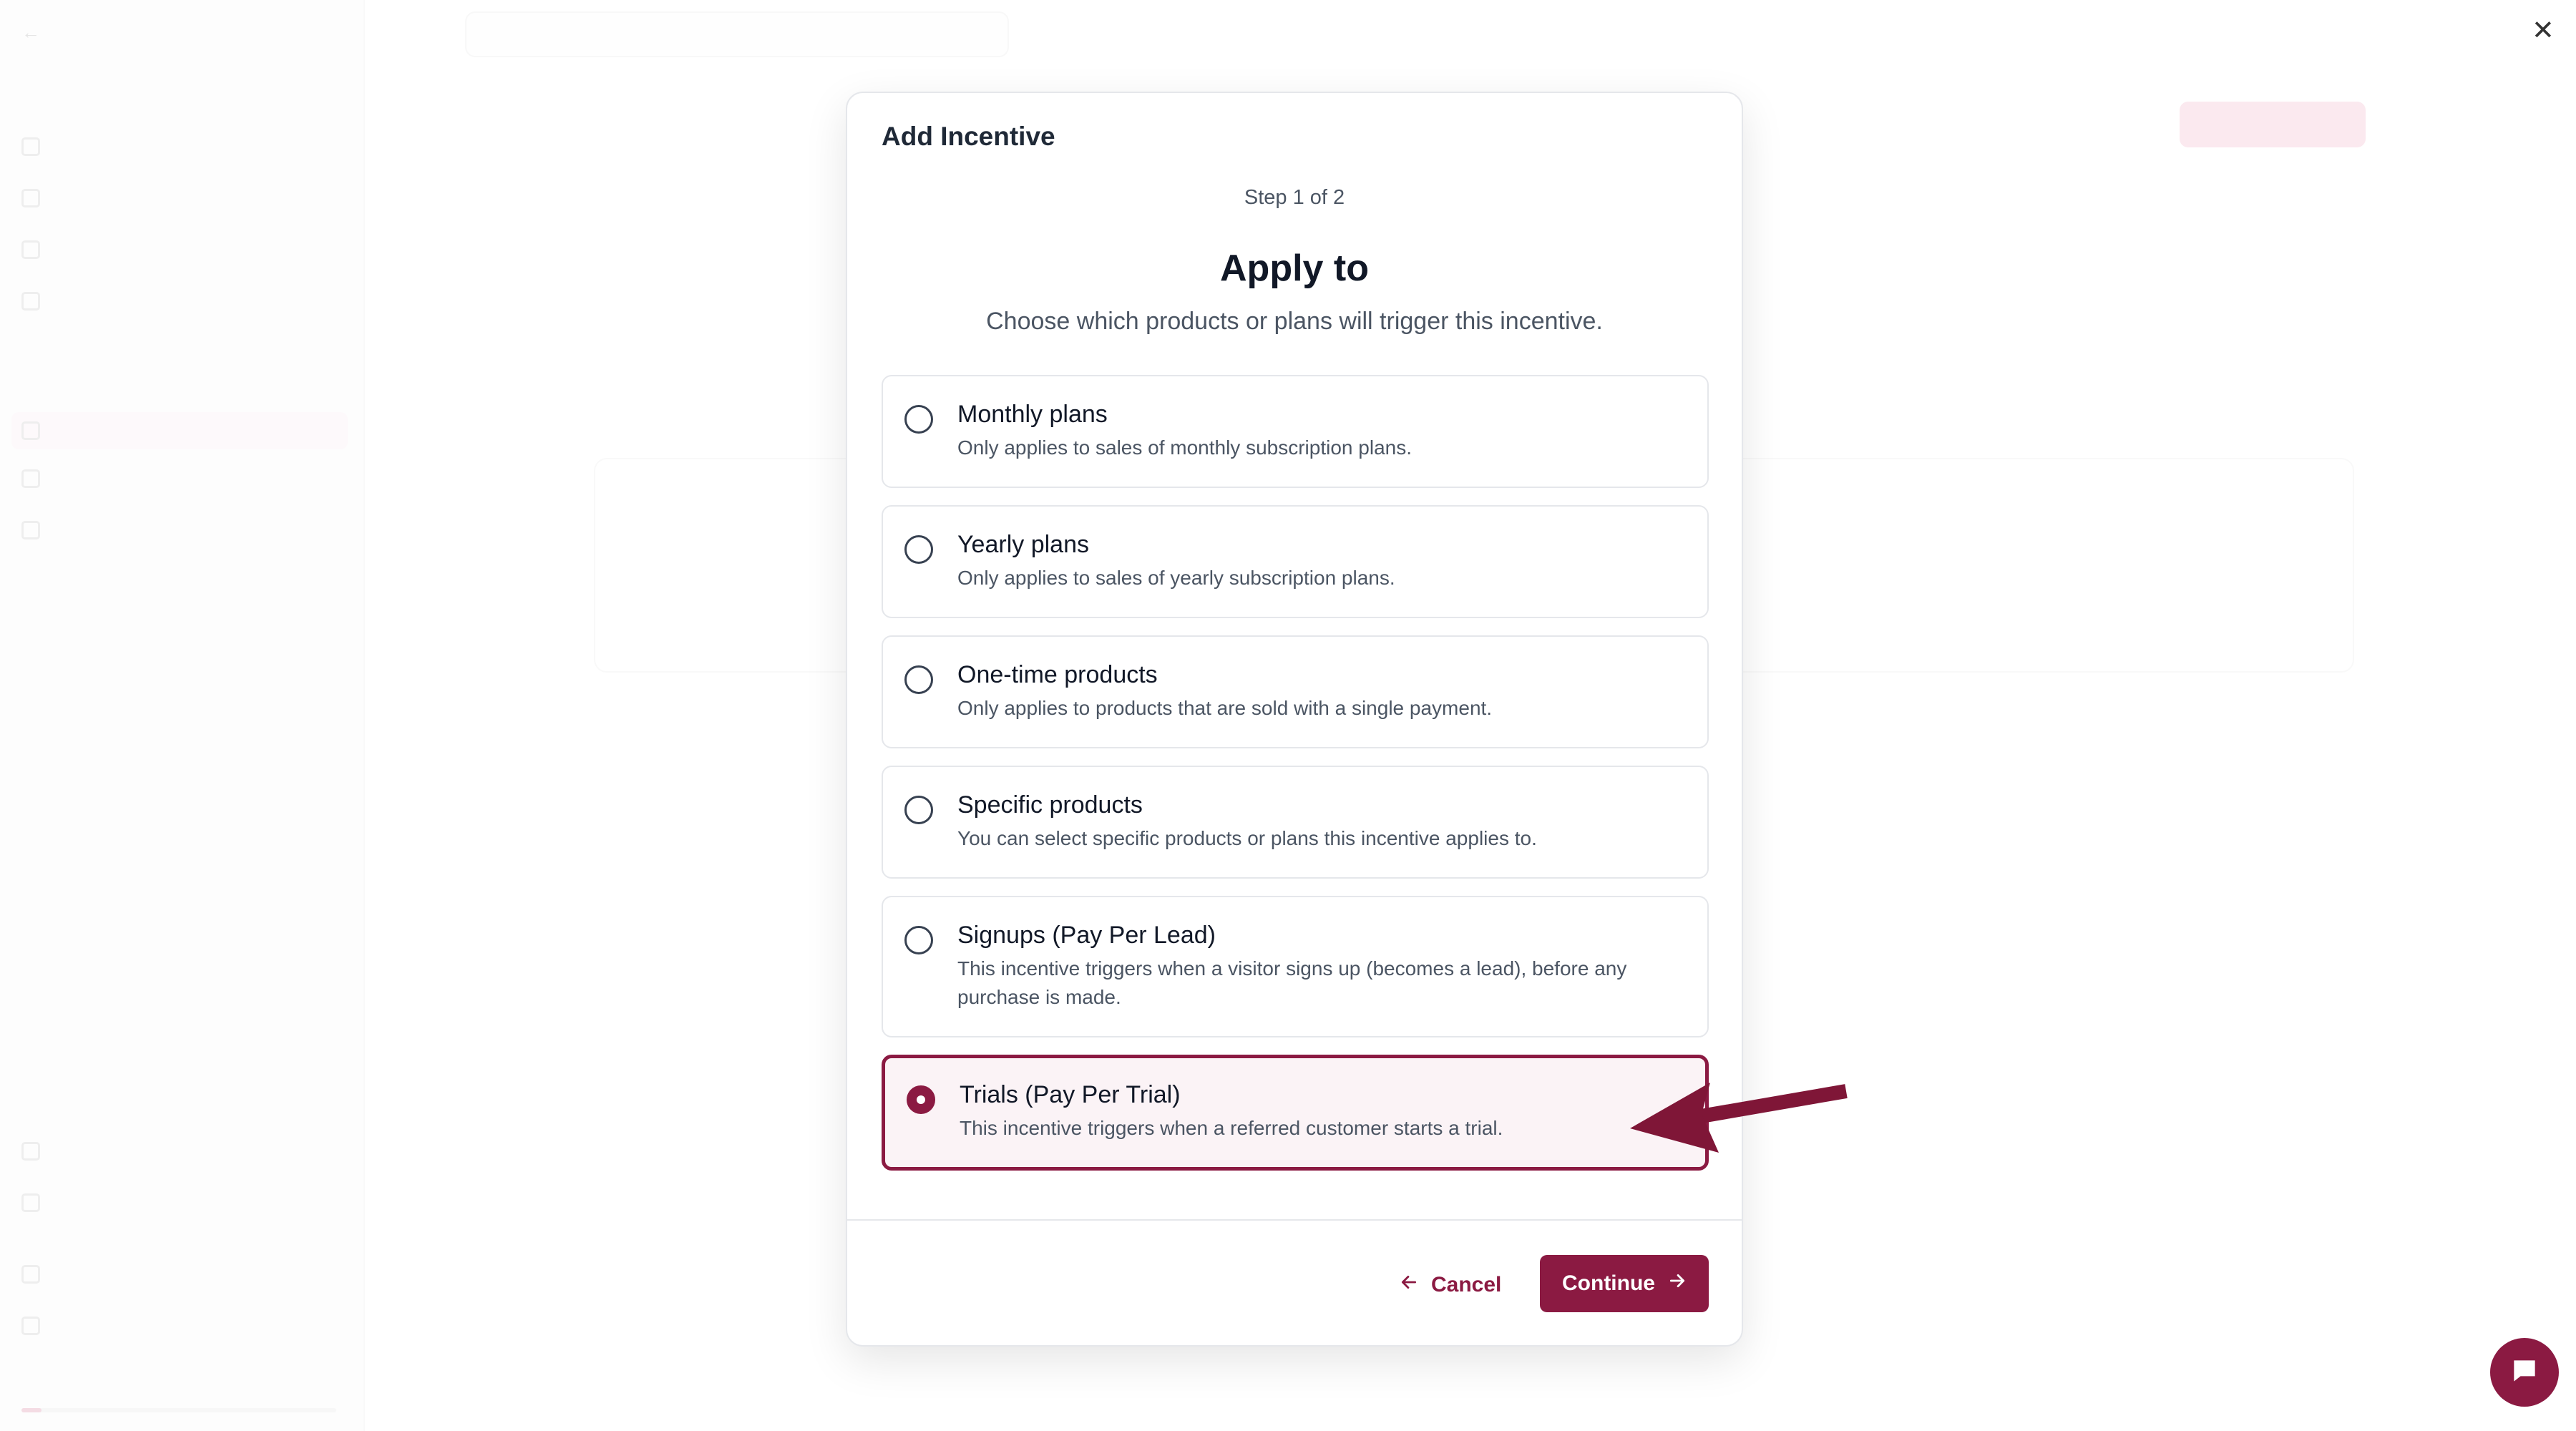 The image size is (2576, 1431). What do you see at coordinates (1032, 414) in the screenshot?
I see `option-label: Monthly plans` at bounding box center [1032, 414].